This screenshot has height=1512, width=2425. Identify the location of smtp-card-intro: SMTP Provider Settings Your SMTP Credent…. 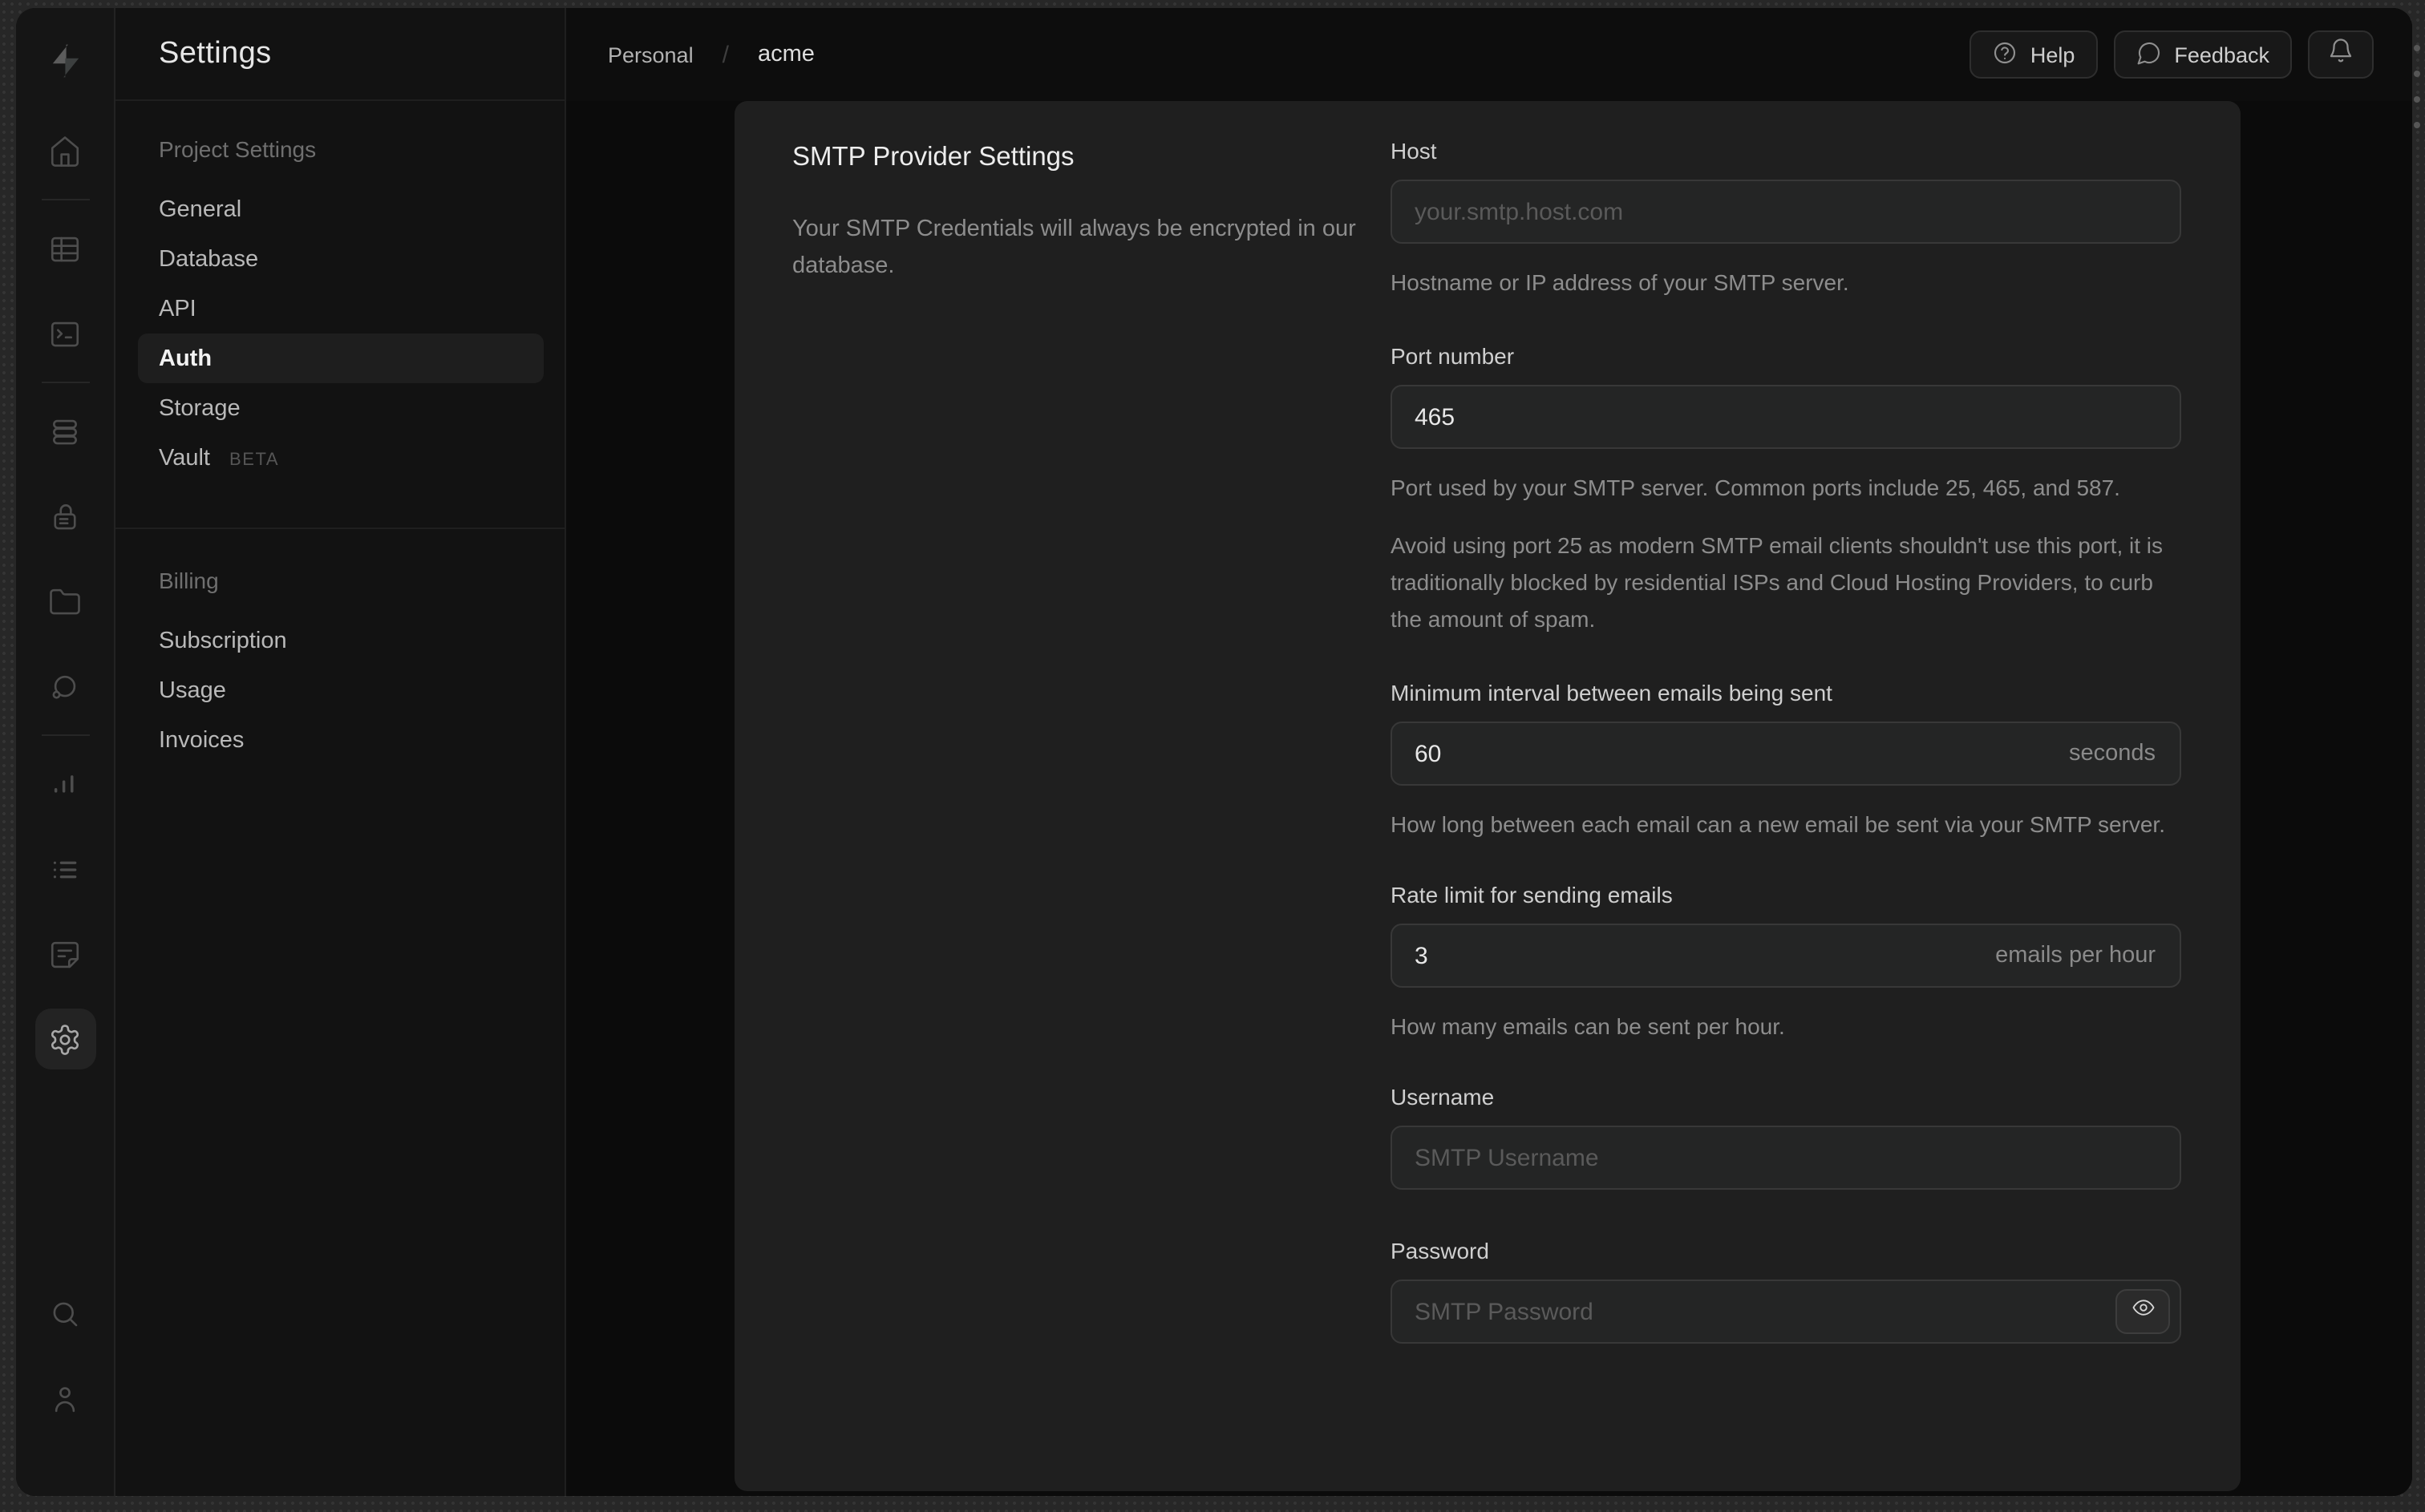
(1074, 214).